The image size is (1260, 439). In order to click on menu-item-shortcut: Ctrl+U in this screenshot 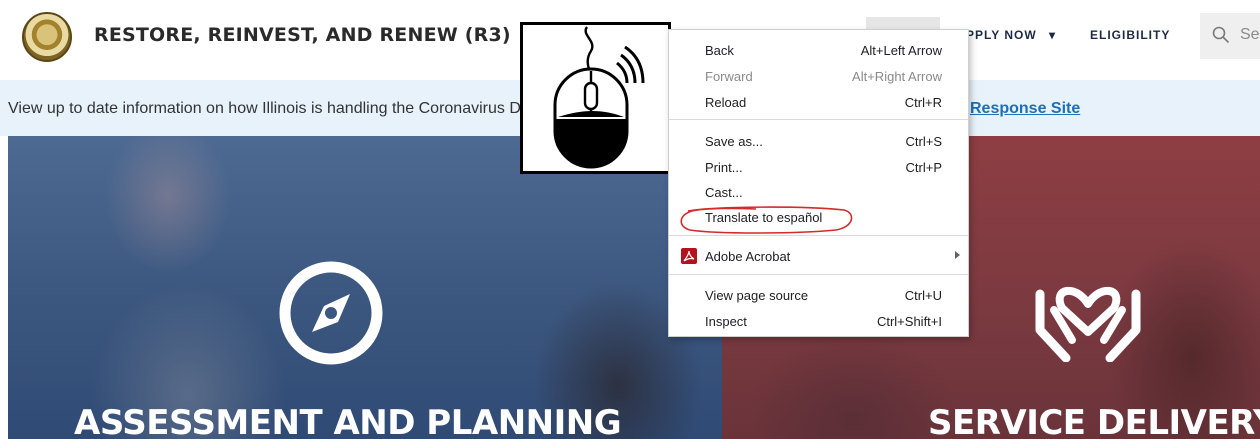, I will do `click(923, 295)`.